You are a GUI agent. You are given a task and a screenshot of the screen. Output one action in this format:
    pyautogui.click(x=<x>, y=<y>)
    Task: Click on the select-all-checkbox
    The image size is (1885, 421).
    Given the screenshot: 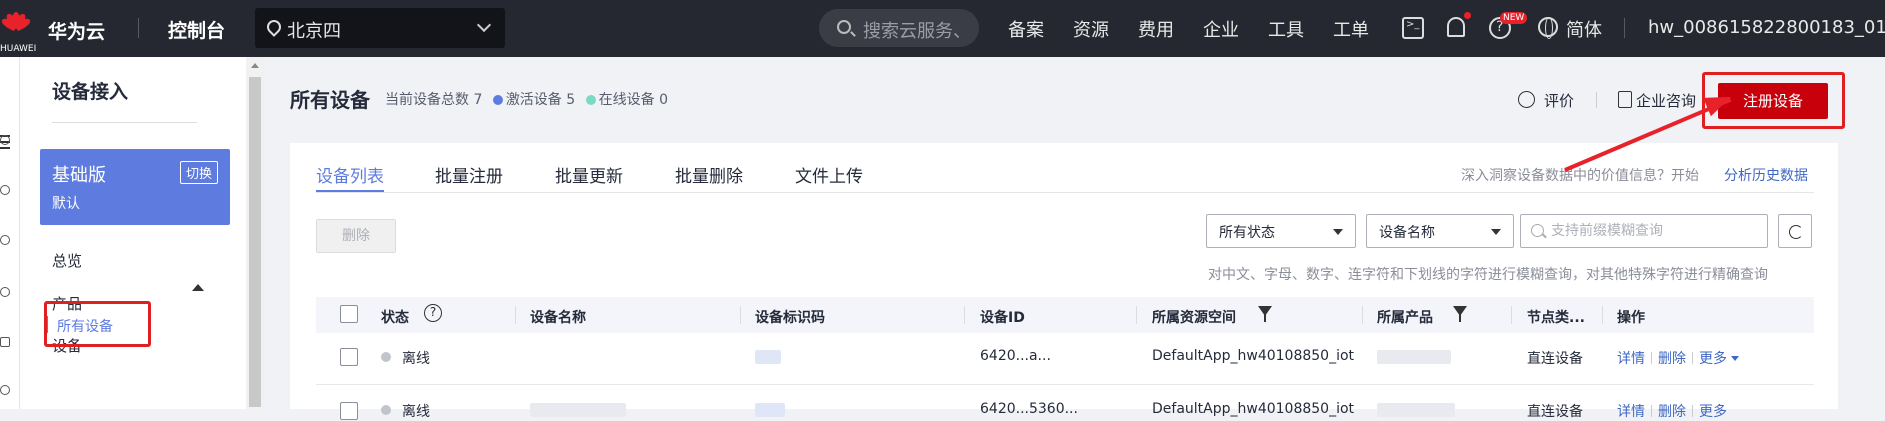 What is the action you would take?
    pyautogui.click(x=349, y=314)
    